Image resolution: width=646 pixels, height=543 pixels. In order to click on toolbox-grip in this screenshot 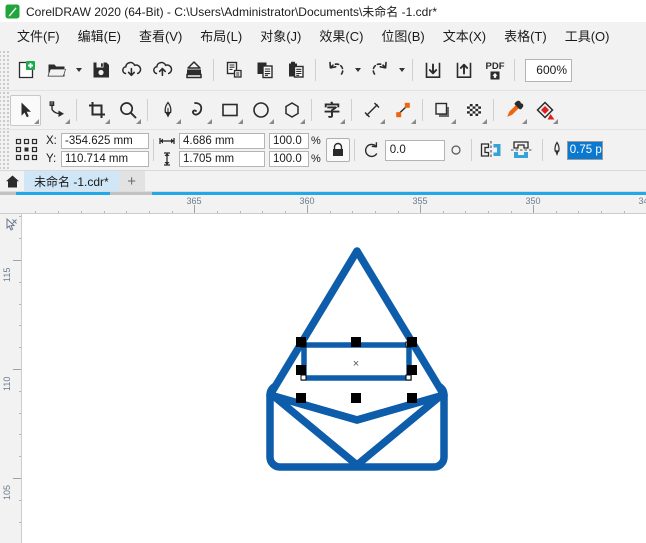, I will do `click(5, 110)`.